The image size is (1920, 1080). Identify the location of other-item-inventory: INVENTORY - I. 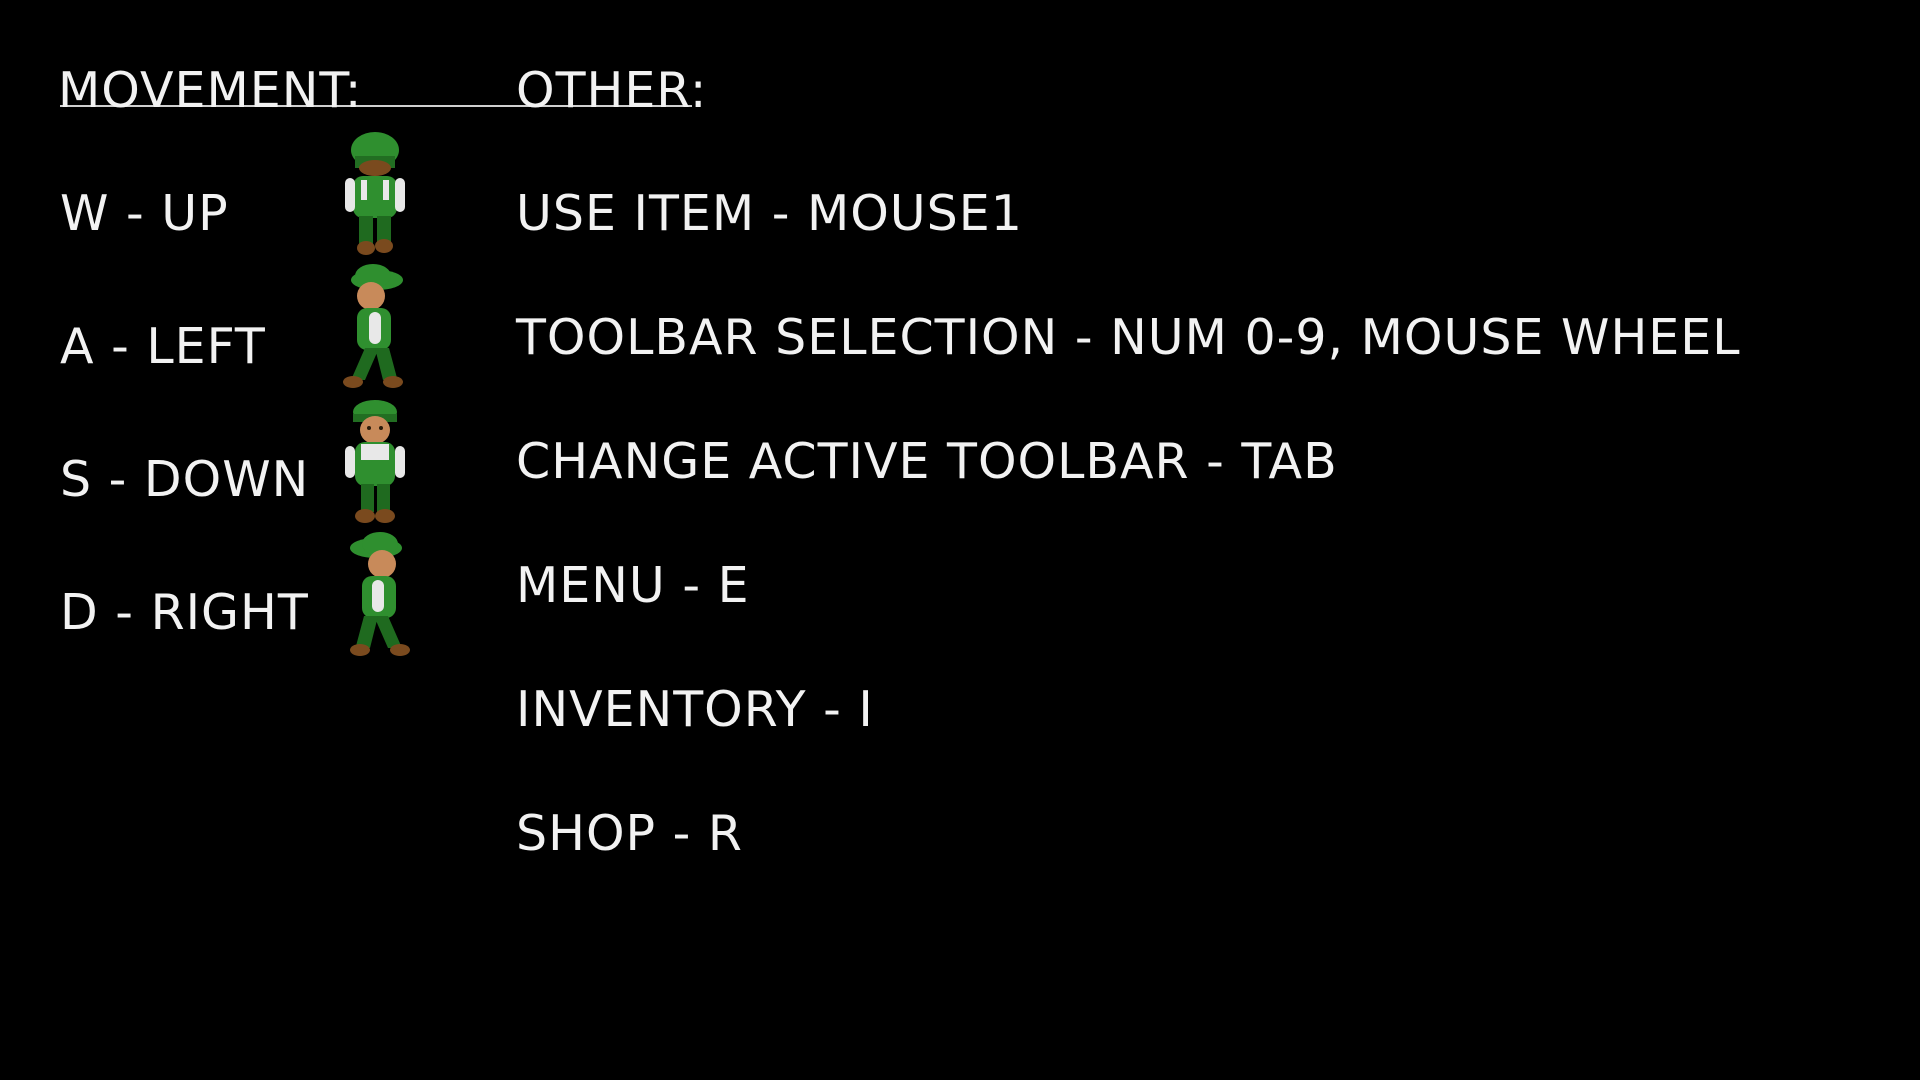
(695, 709).